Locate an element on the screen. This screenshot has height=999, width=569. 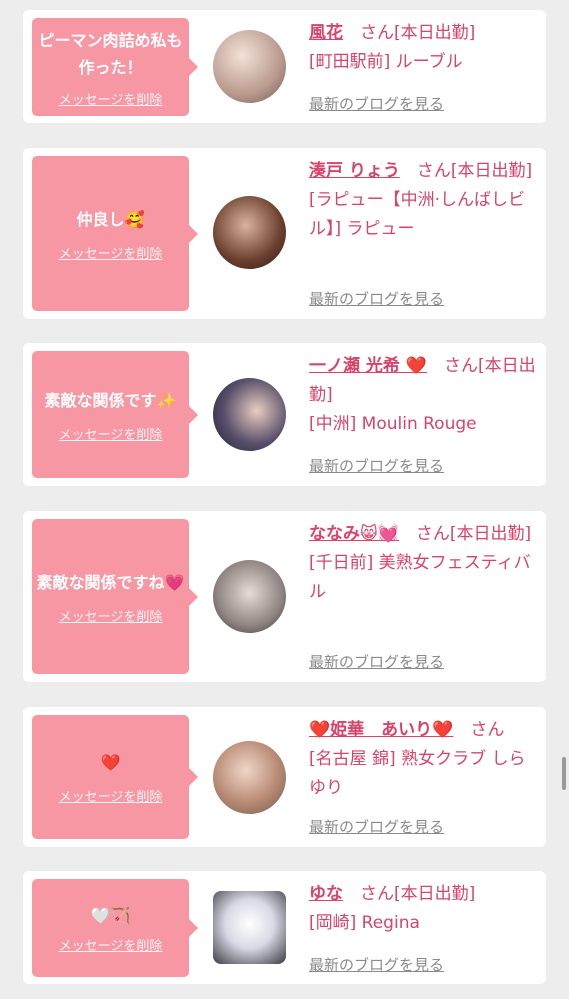
girl-name-link: 一ノ瀬 光希 ❤️ is located at coordinates (368, 366).